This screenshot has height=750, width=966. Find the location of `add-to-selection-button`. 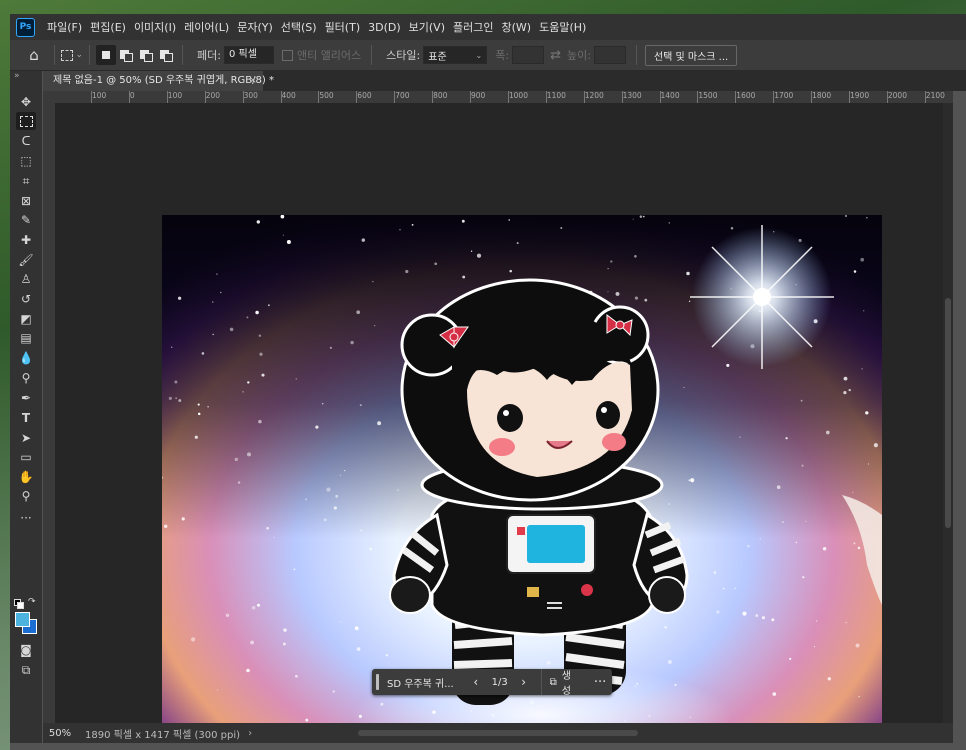

add-to-selection-button is located at coordinates (126, 55).